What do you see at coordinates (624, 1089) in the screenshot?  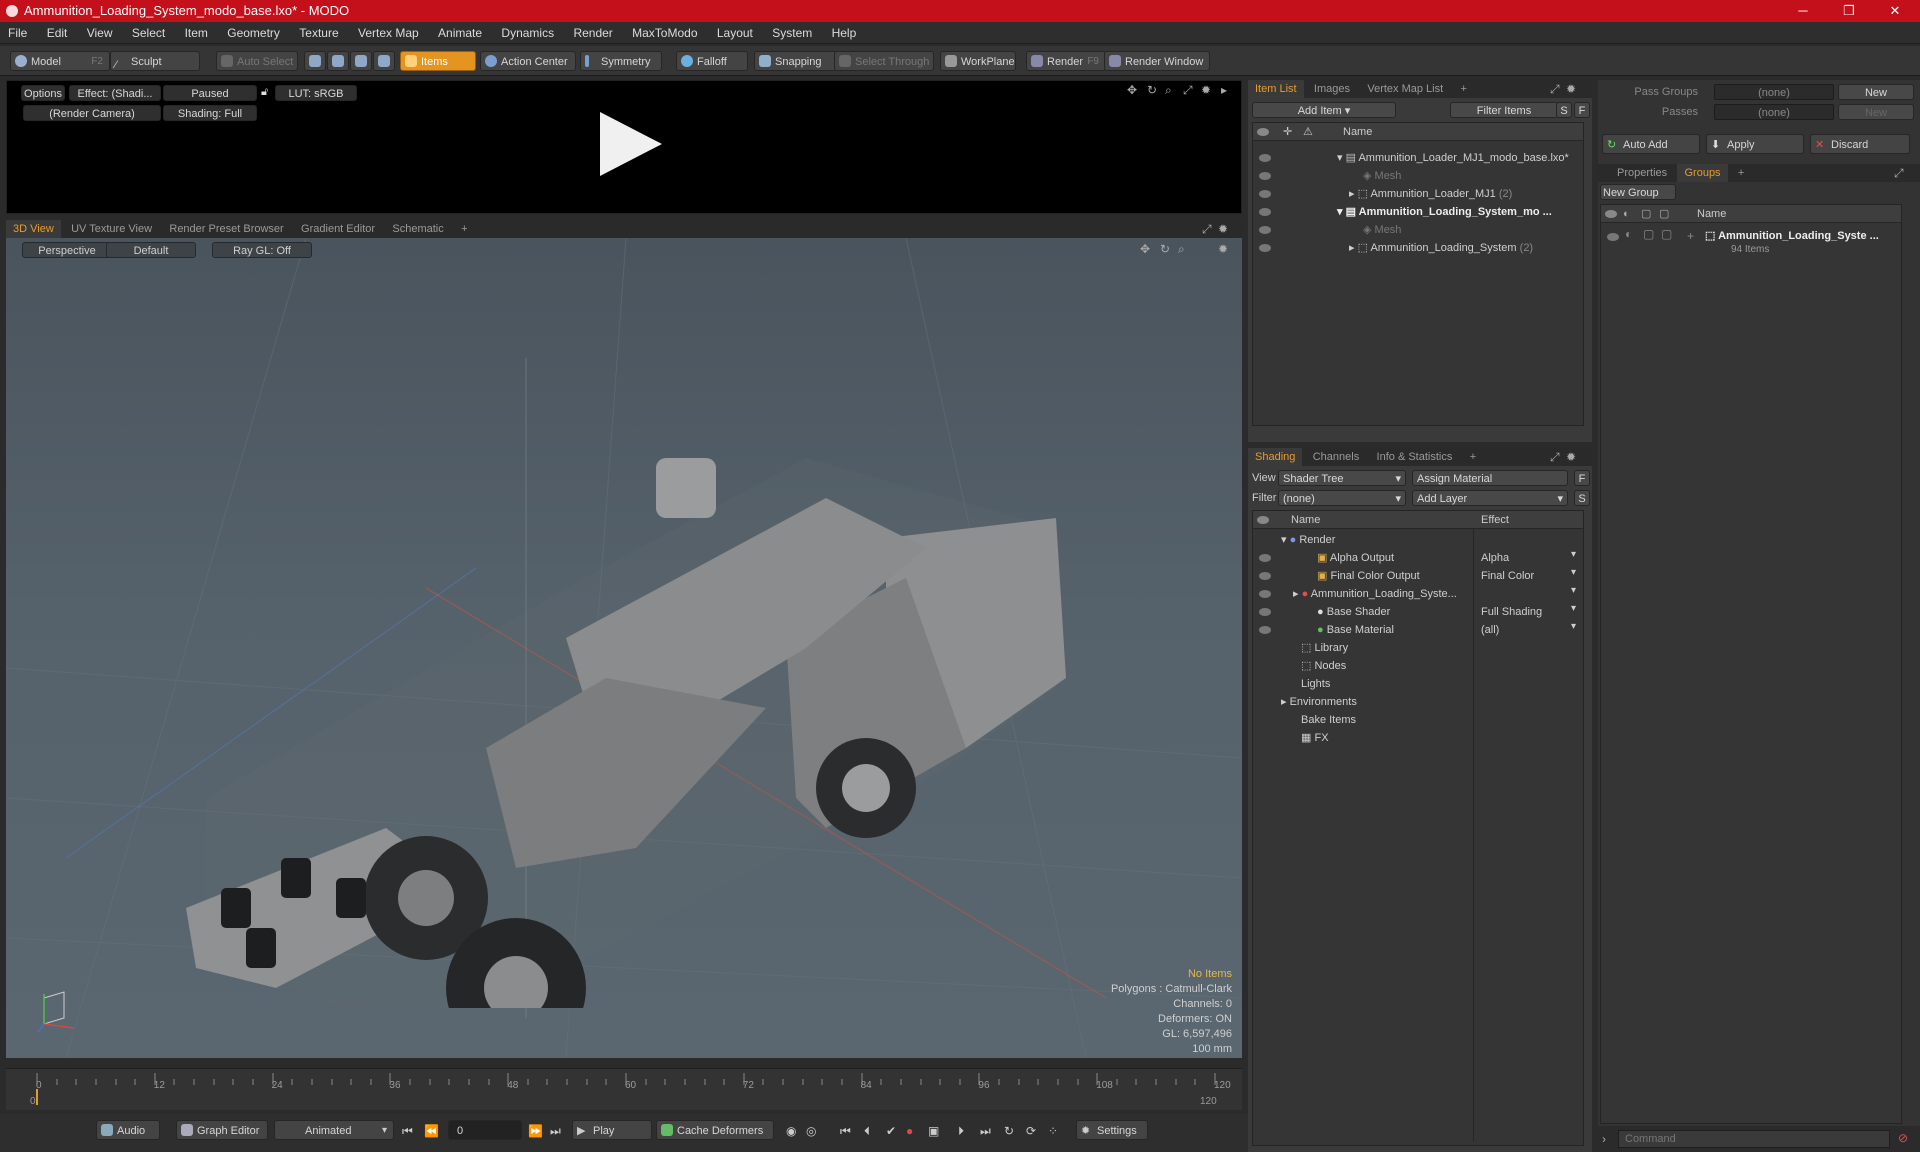 I see `timeline` at bounding box center [624, 1089].